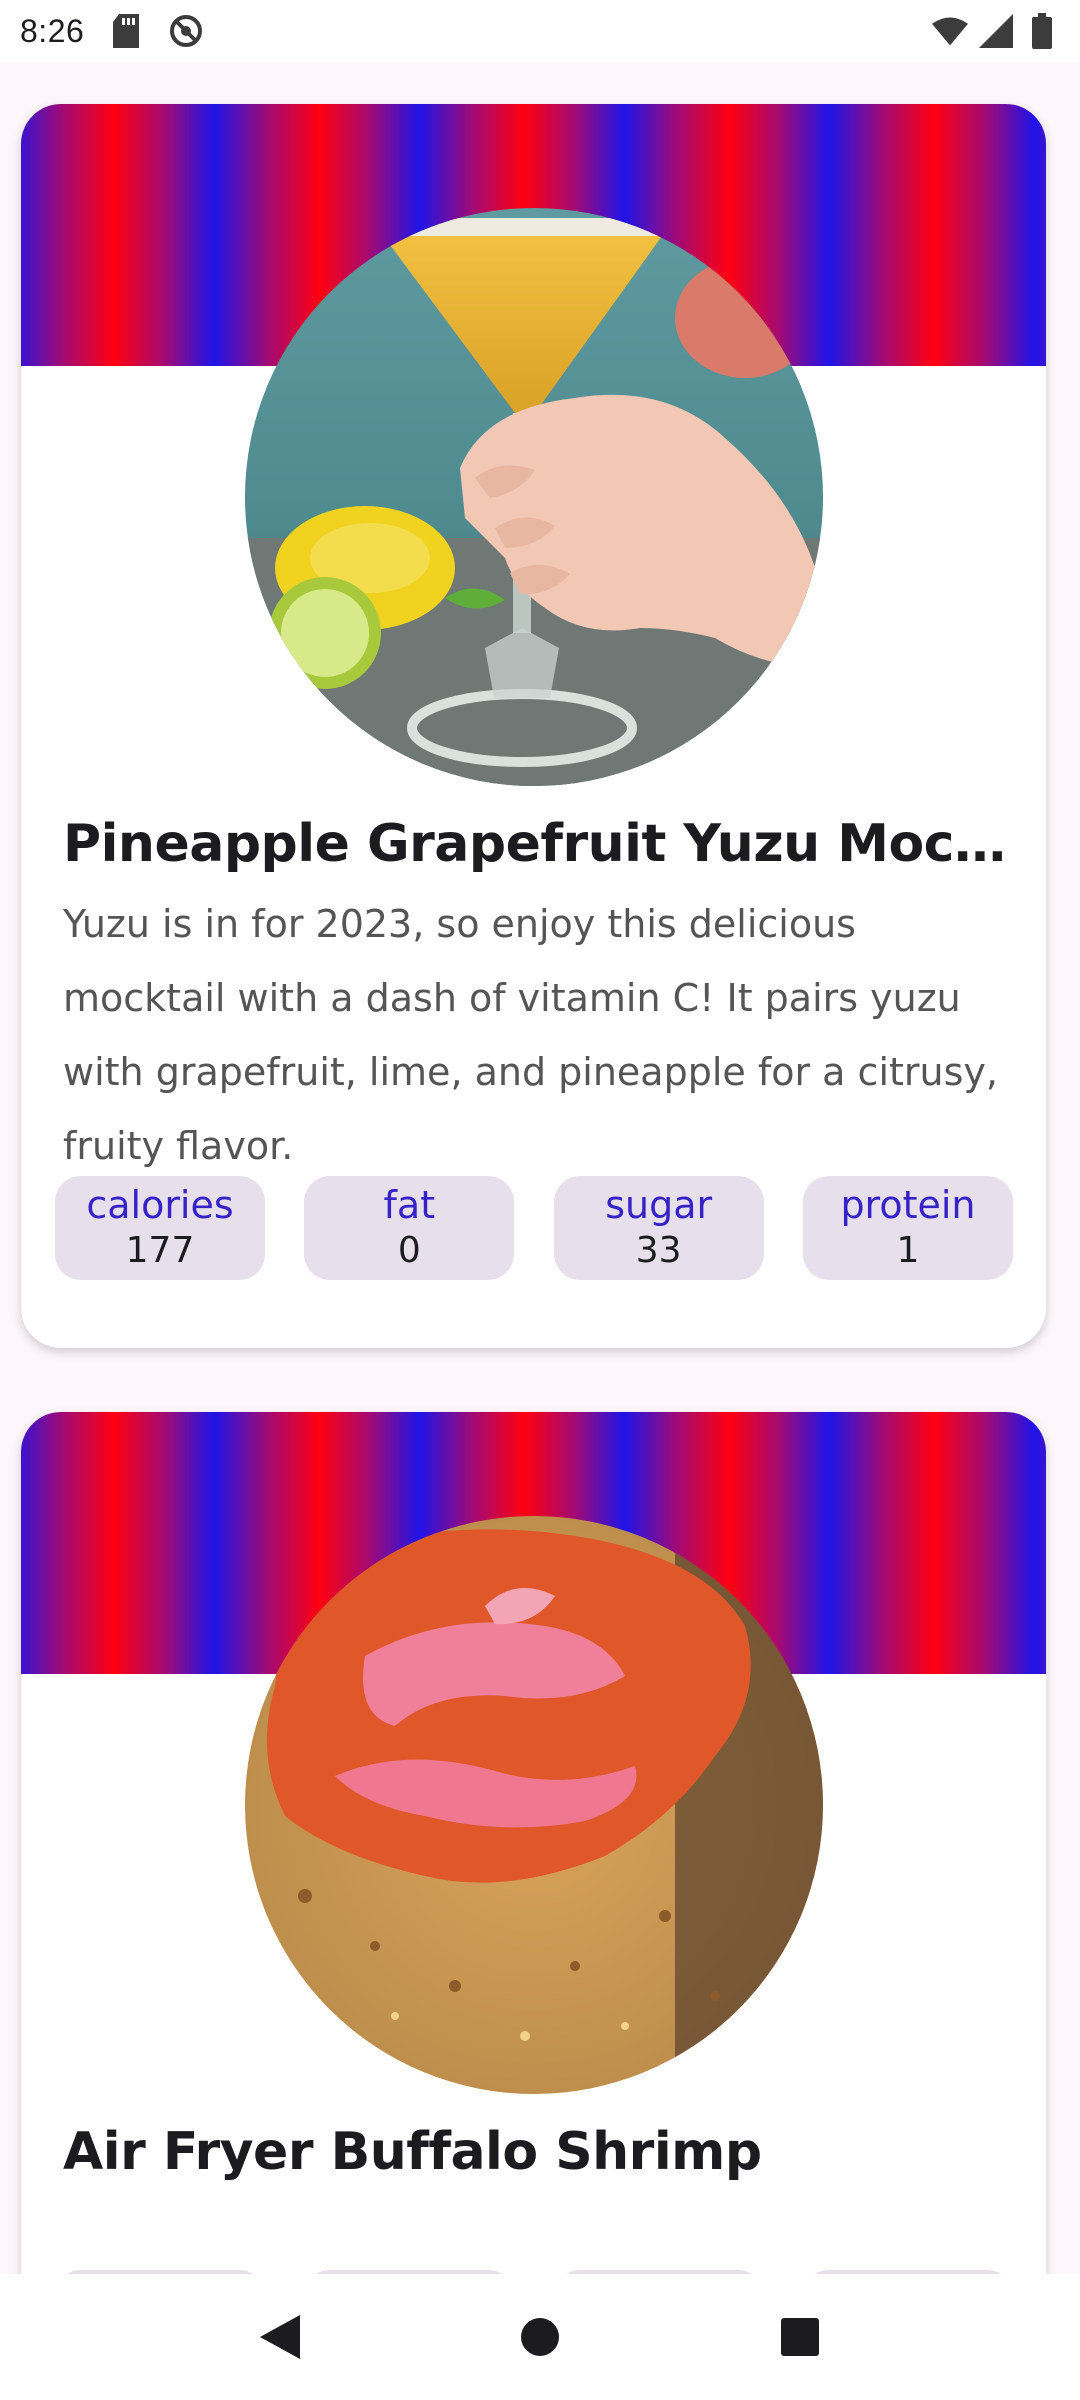 The width and height of the screenshot is (1080, 2400). I want to click on status-right, so click(996, 31).